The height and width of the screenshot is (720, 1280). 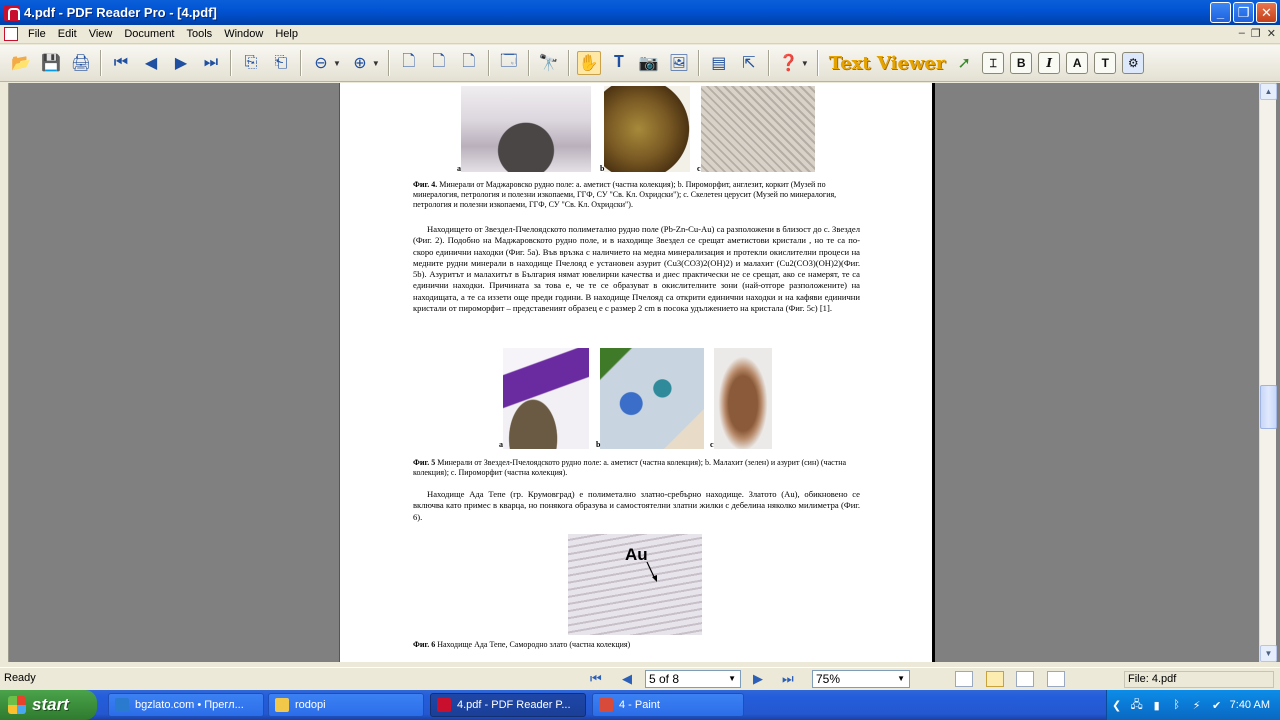 What do you see at coordinates (1243, 12) in the screenshot?
I see `maximize-button: ❐` at bounding box center [1243, 12].